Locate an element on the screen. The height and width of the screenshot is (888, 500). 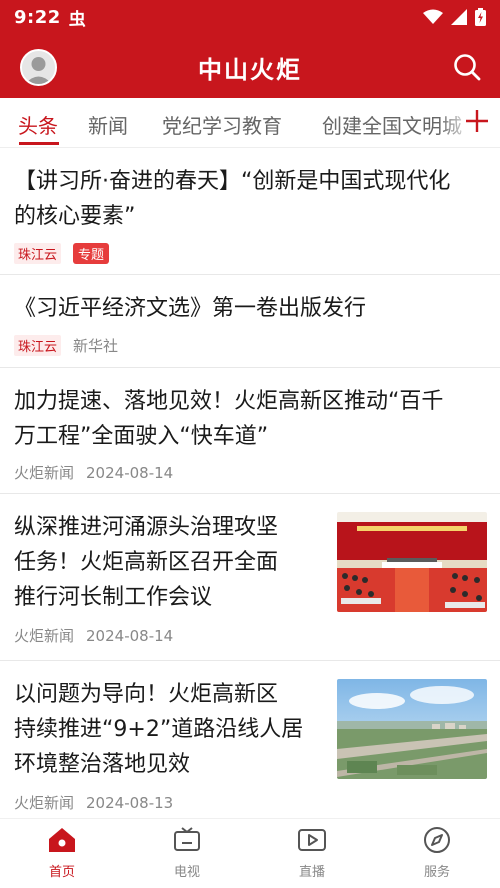
nav-label: 服务 is located at coordinates (436, 872).